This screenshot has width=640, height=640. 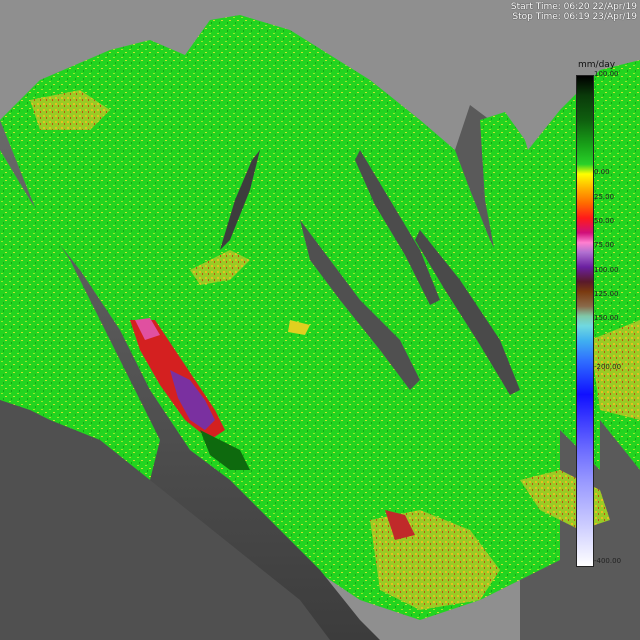 What do you see at coordinates (604, 197) in the screenshot?
I see `legend-tick: 25.00` at bounding box center [604, 197].